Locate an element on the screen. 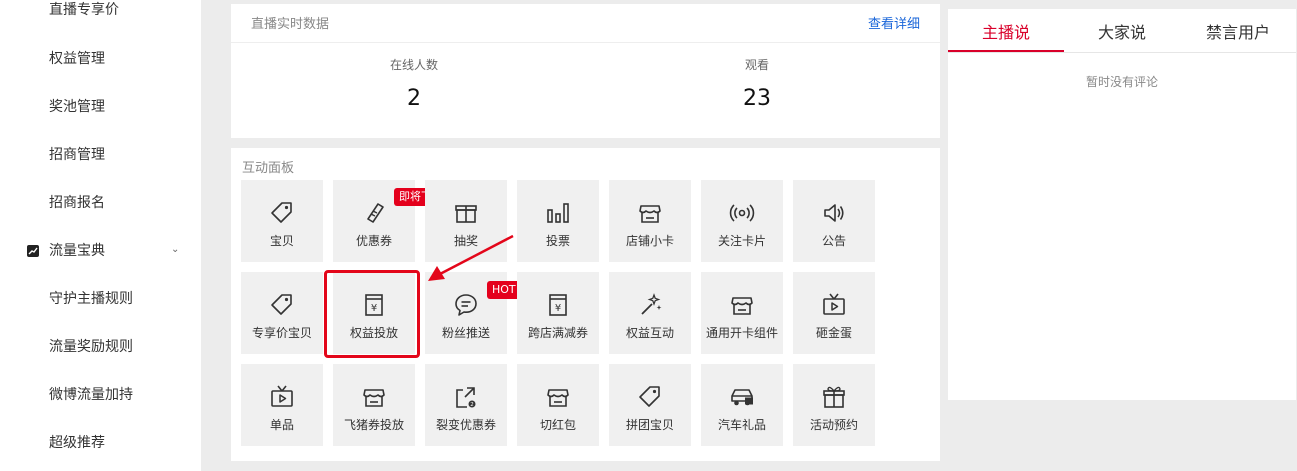 The image size is (1297, 471). online-count-label: 在线人数 is located at coordinates (413, 65).